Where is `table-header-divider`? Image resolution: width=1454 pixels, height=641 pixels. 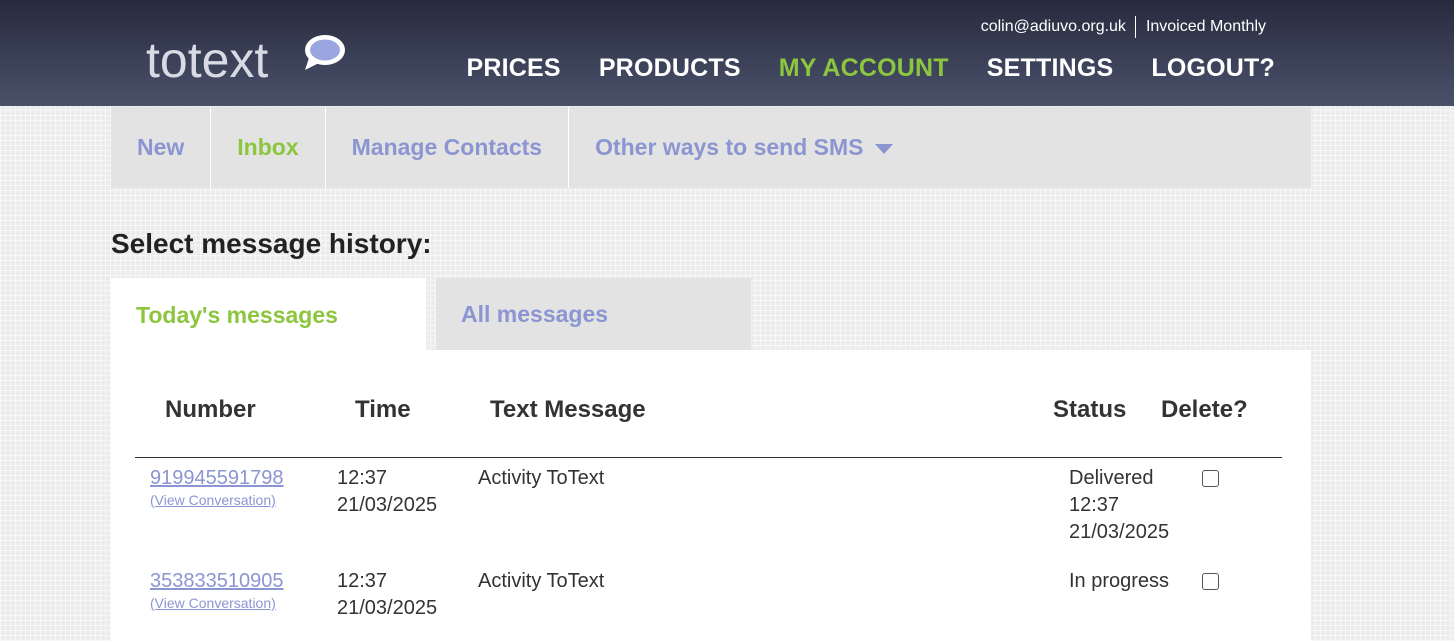 table-header-divider is located at coordinates (708, 457).